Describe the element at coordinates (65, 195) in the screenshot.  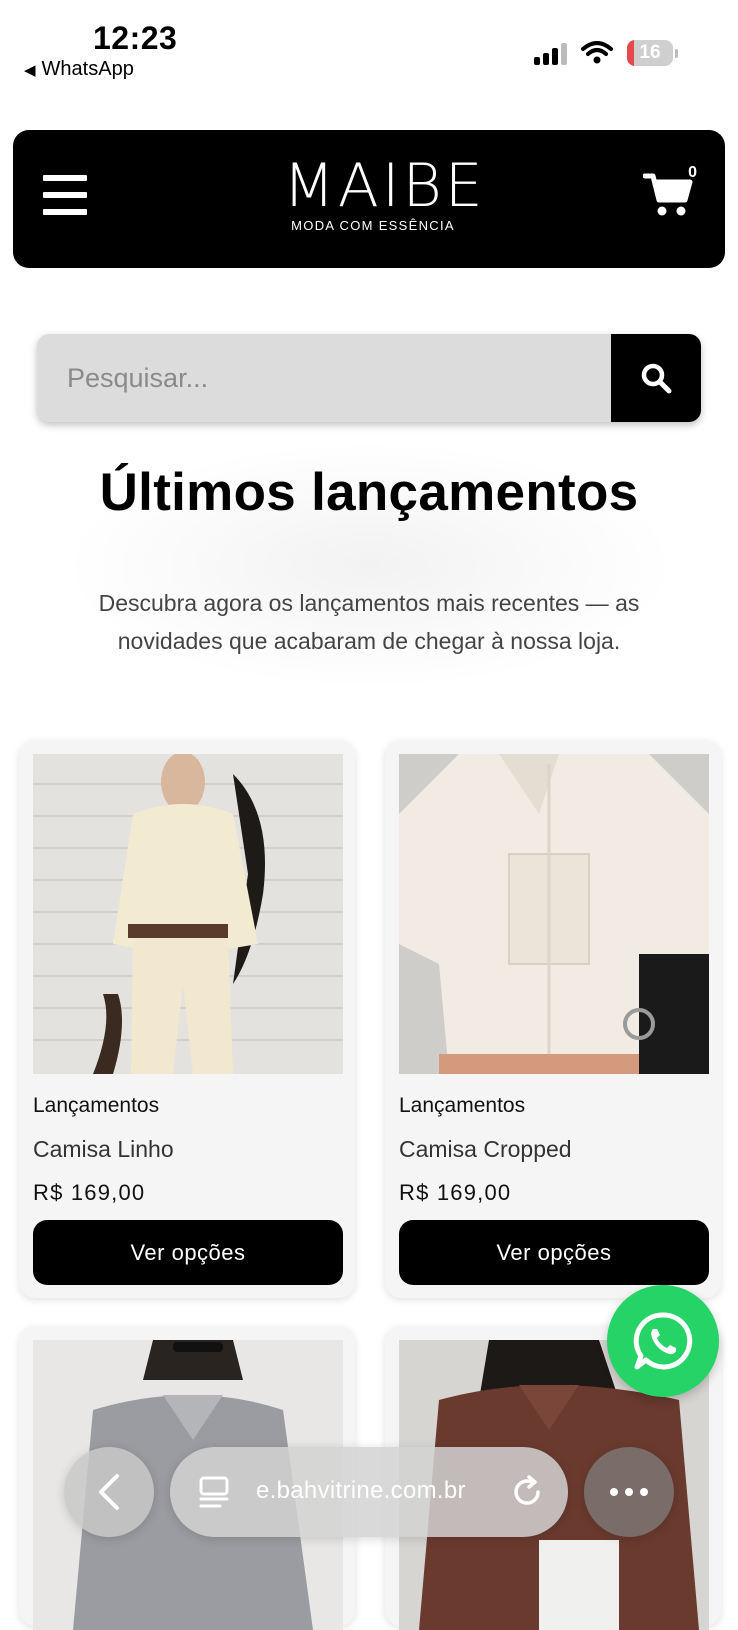
I see `hamburger-icon` at that location.